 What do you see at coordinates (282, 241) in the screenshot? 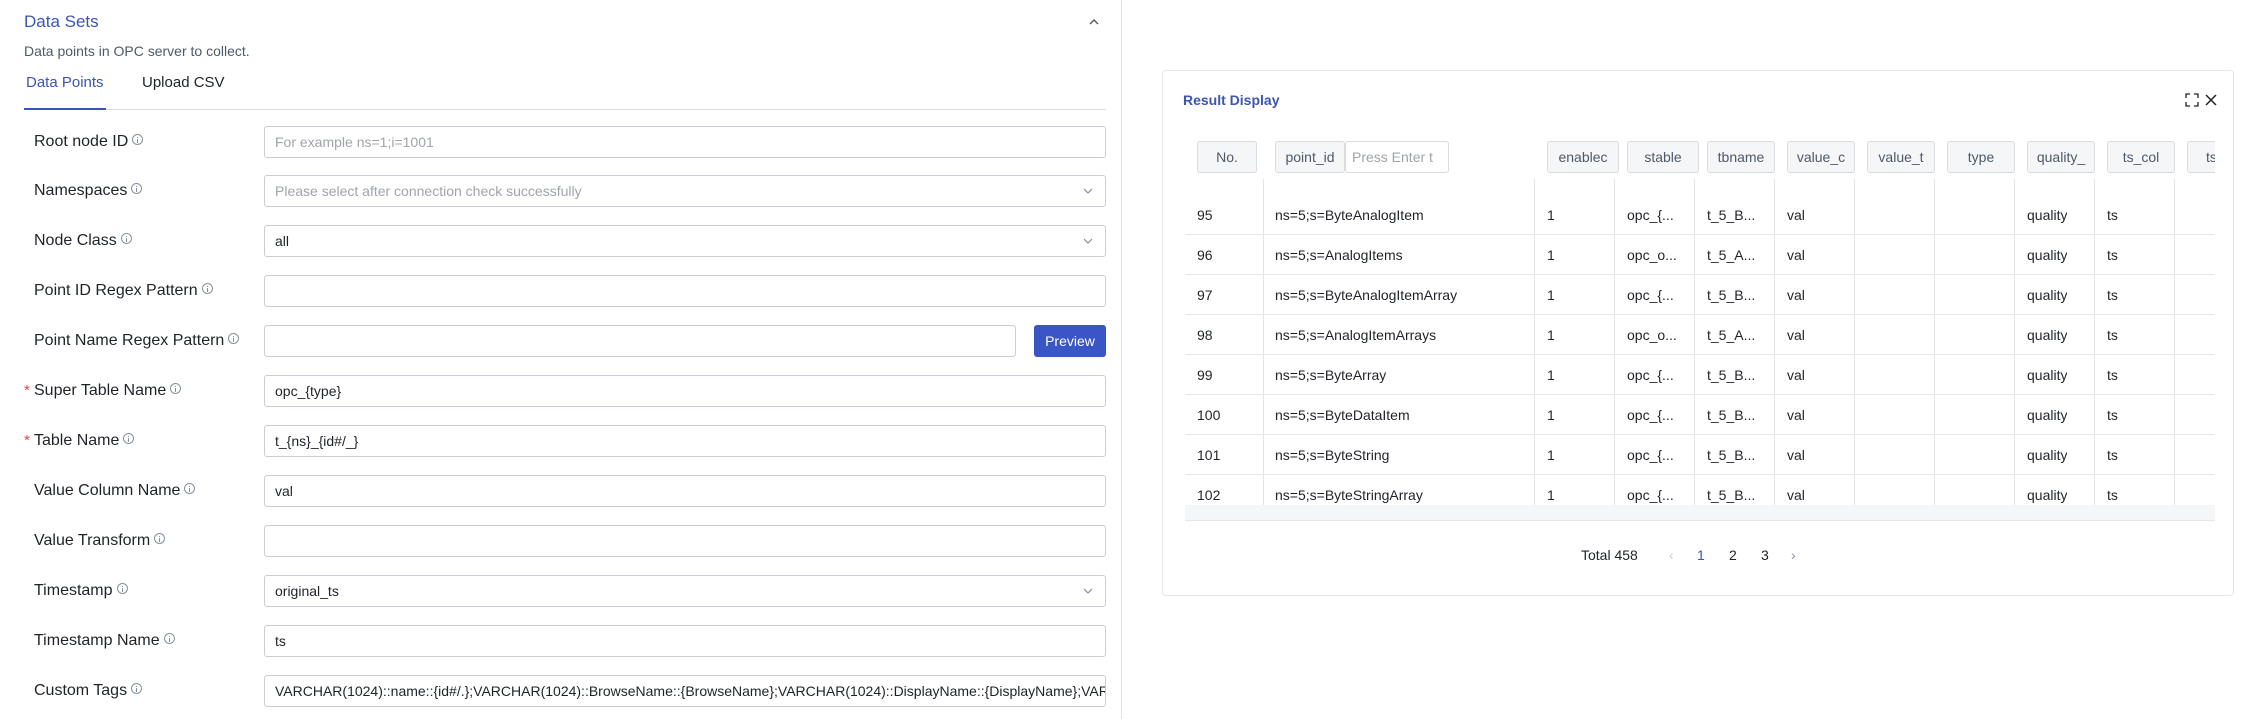
I see `select-value: all` at bounding box center [282, 241].